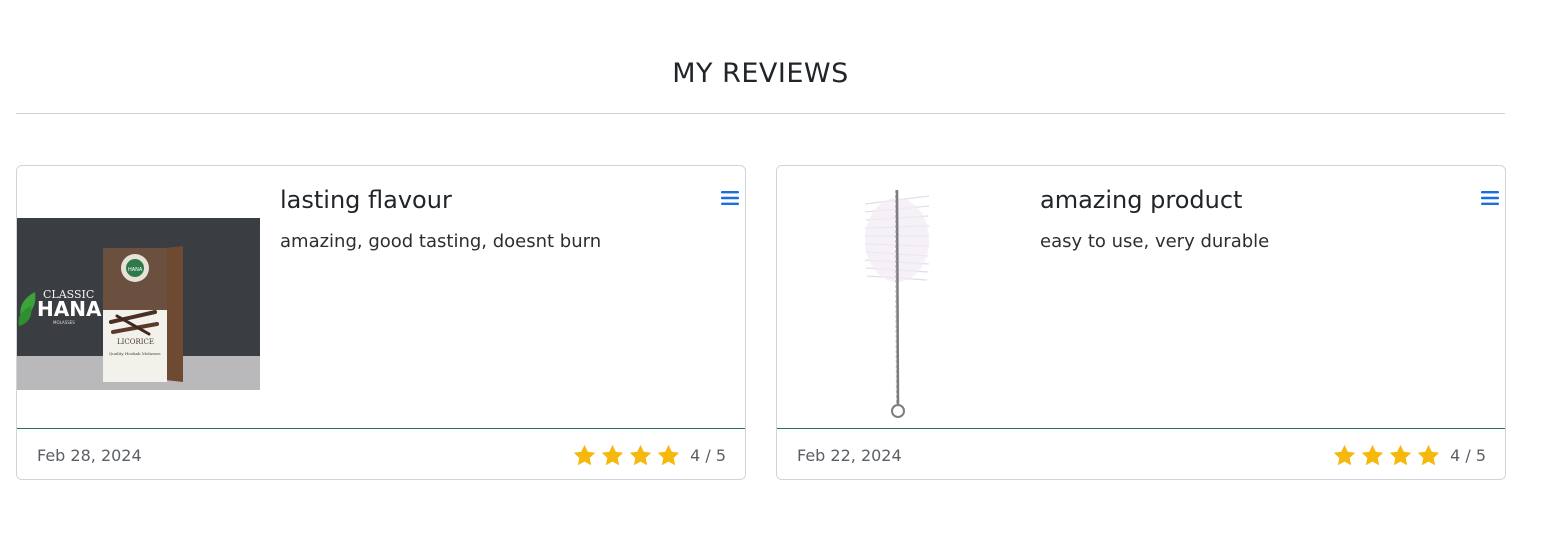  What do you see at coordinates (69, 309) in the screenshot?
I see `brand-line2: HANA` at bounding box center [69, 309].